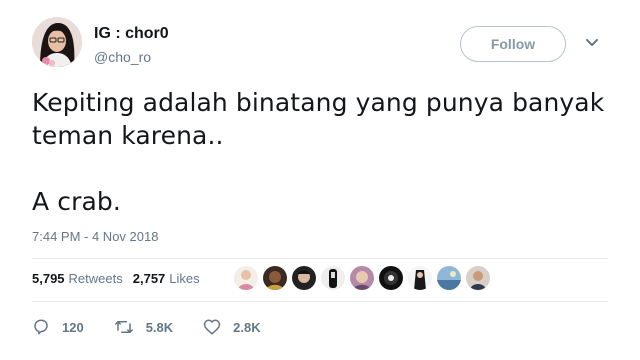  I want to click on retweets-label: Retweets, so click(96, 278).